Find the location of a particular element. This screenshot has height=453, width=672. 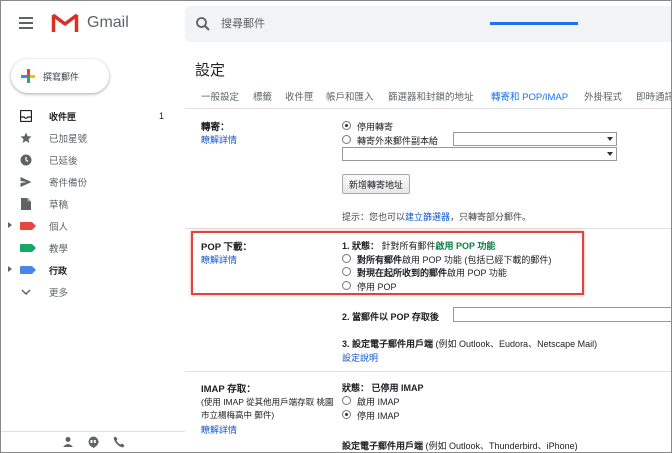

hangouts-bar is located at coordinates (93, 441).